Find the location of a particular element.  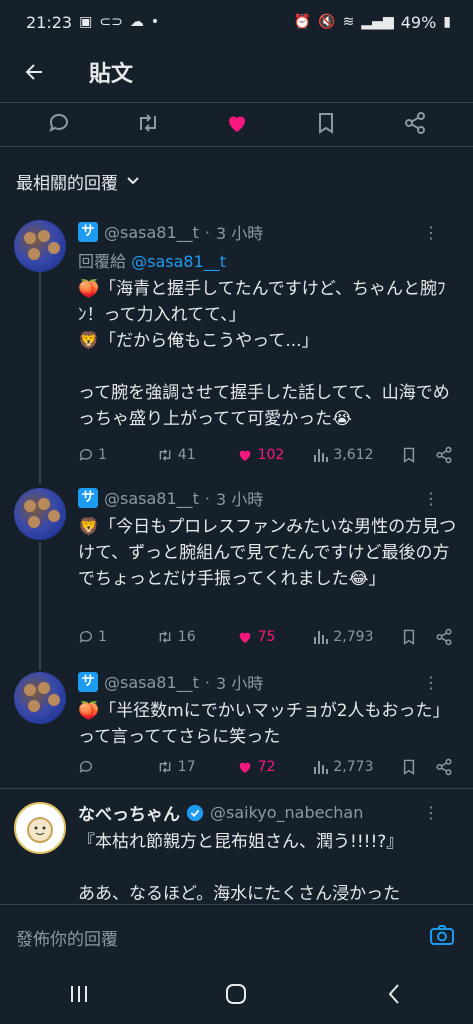

verified-badge-icon is located at coordinates (195, 812).